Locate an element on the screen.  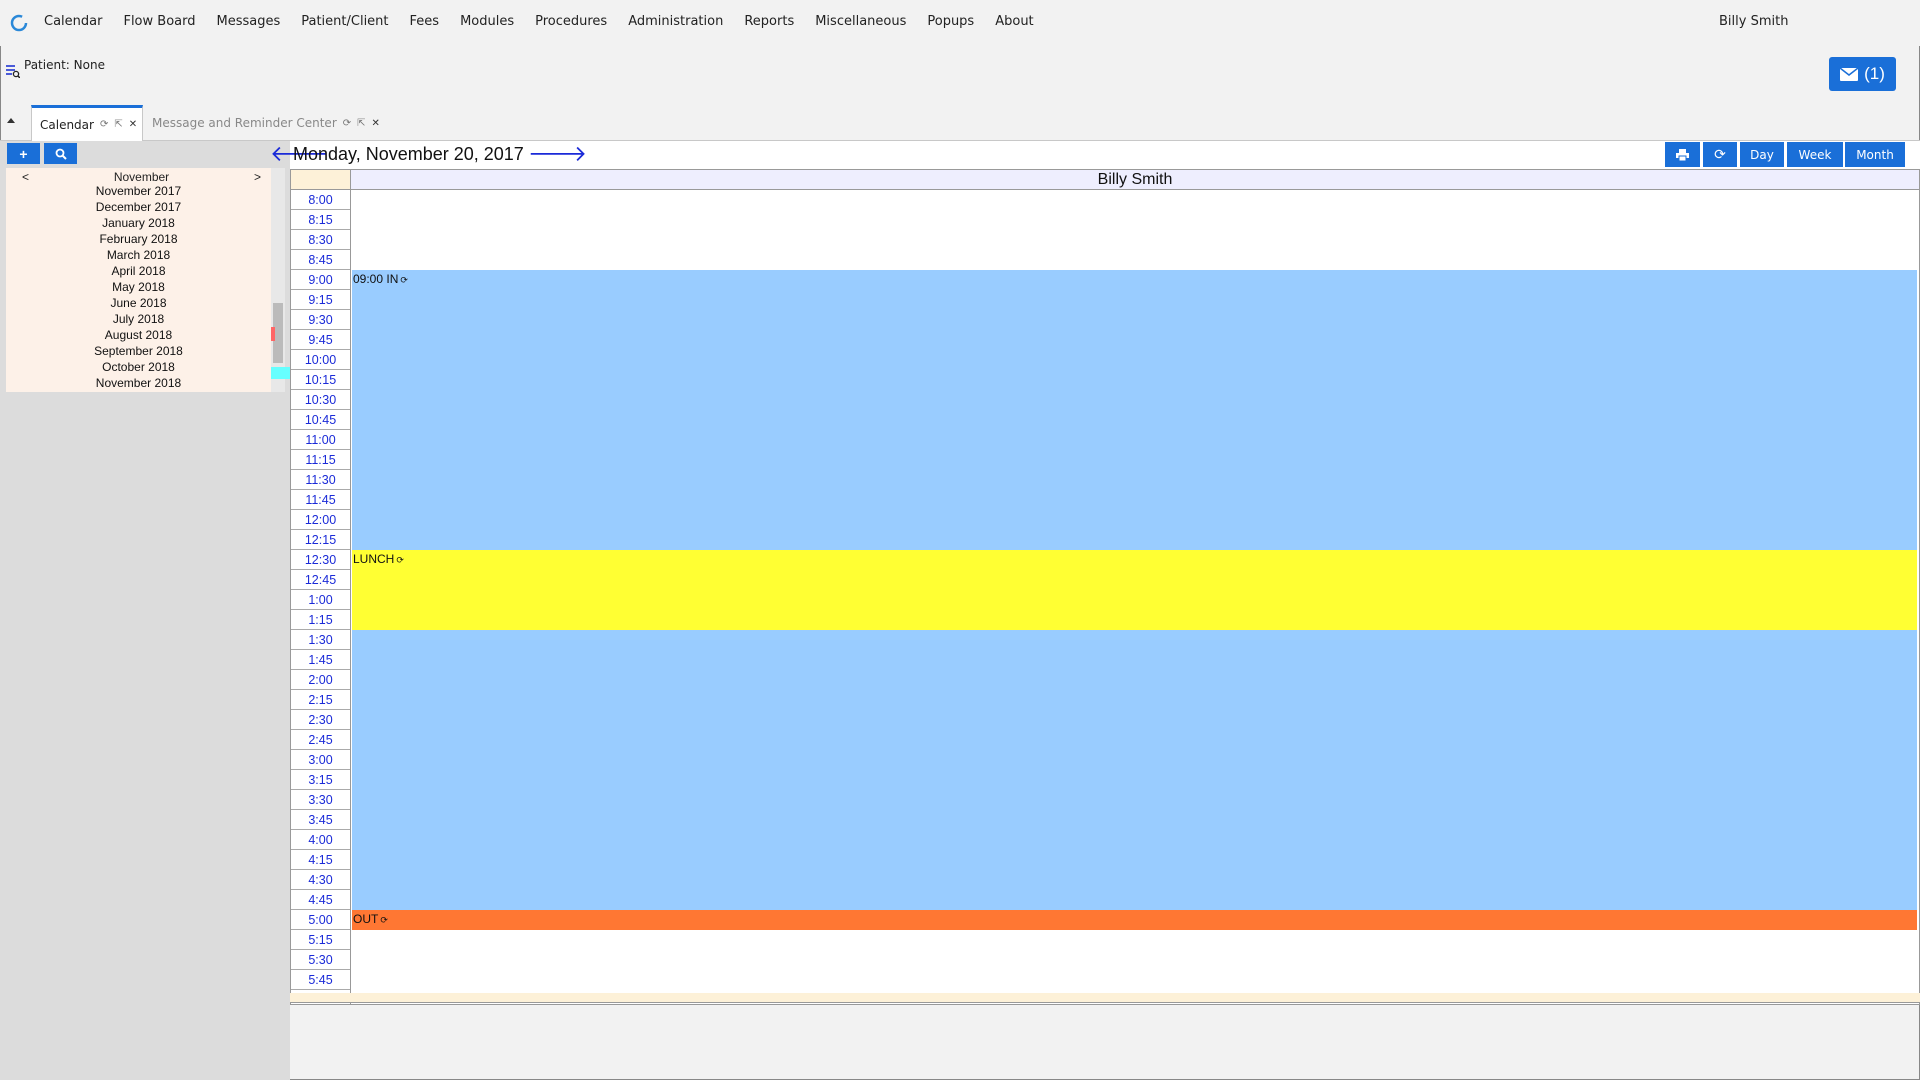
app-logo-icon is located at coordinates (19, 23).